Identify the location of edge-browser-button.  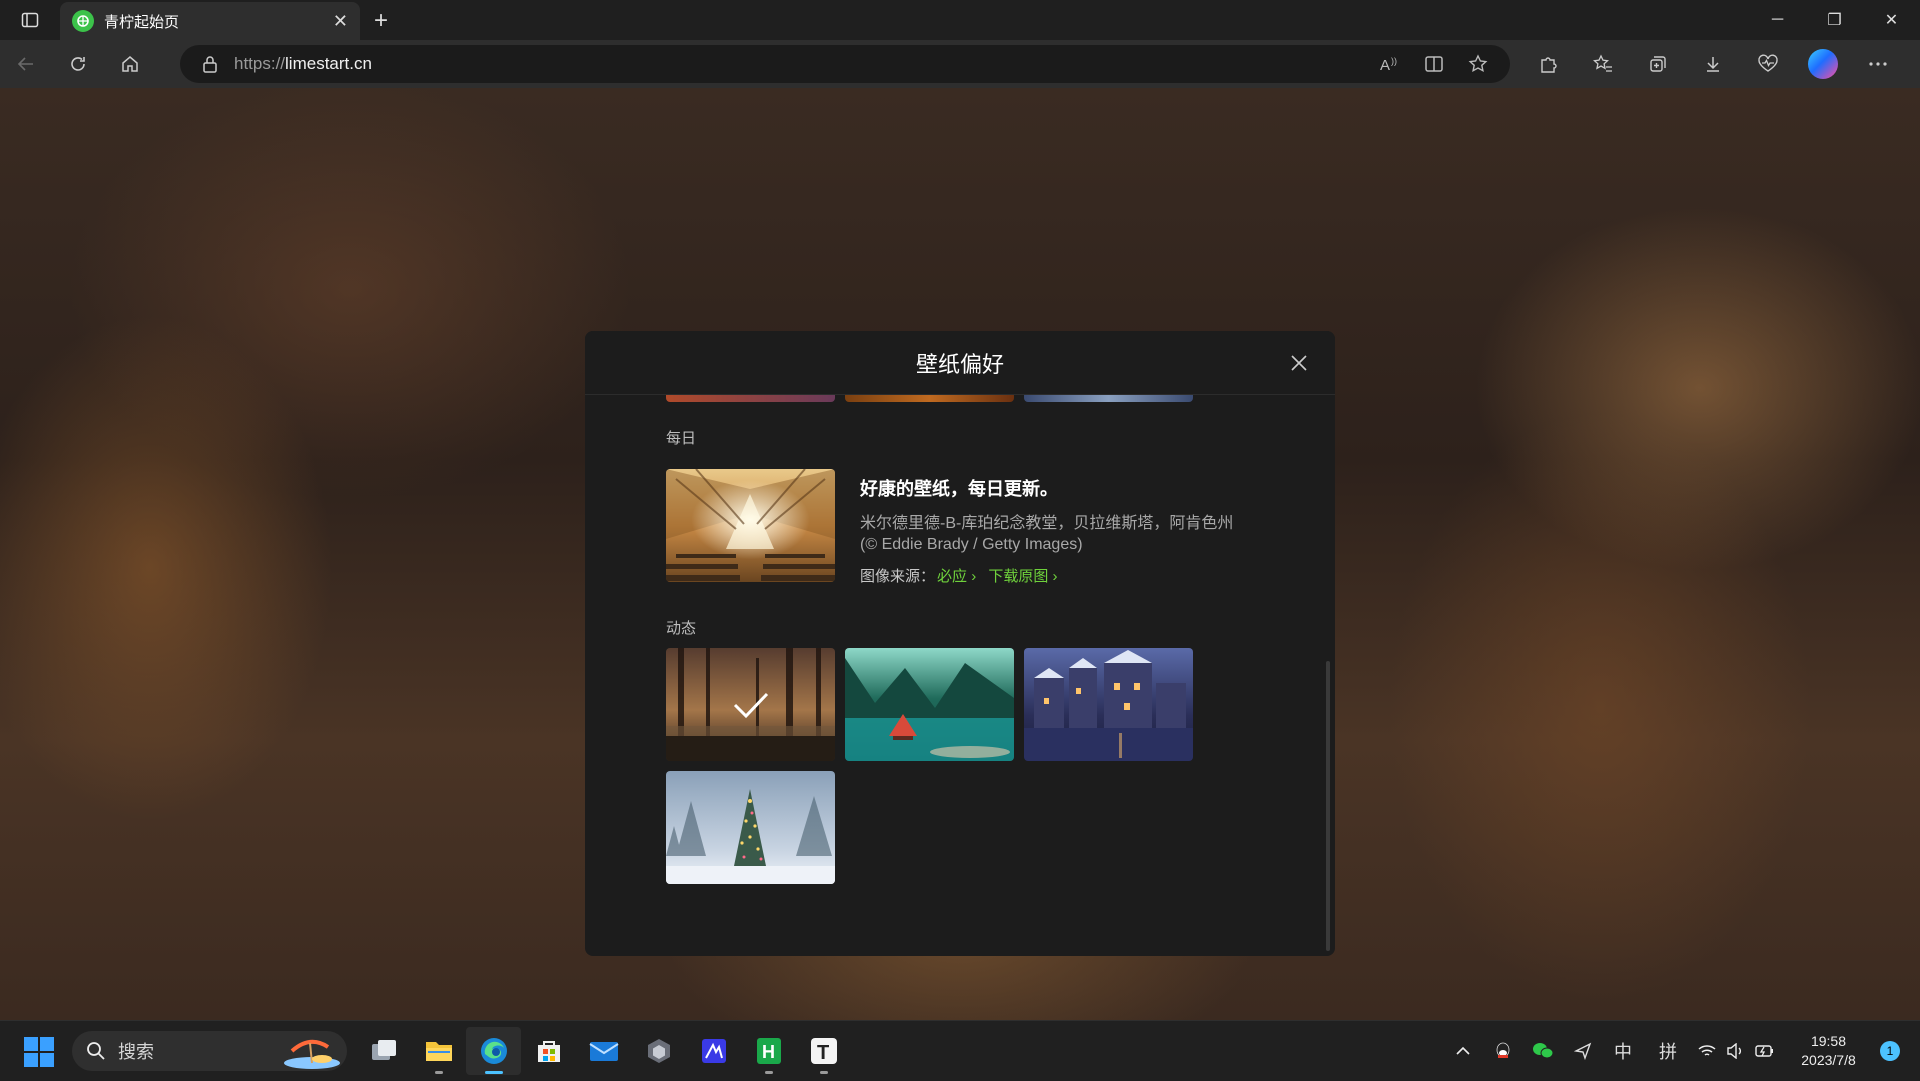
(493, 1051).